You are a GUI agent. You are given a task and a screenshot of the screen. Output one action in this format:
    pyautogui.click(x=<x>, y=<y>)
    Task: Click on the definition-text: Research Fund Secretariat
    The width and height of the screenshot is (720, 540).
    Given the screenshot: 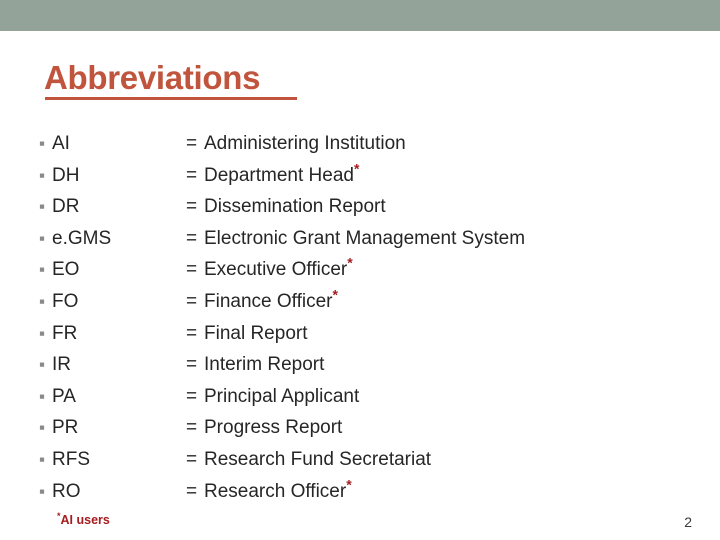 What is the action you would take?
    pyautogui.click(x=318, y=459)
    